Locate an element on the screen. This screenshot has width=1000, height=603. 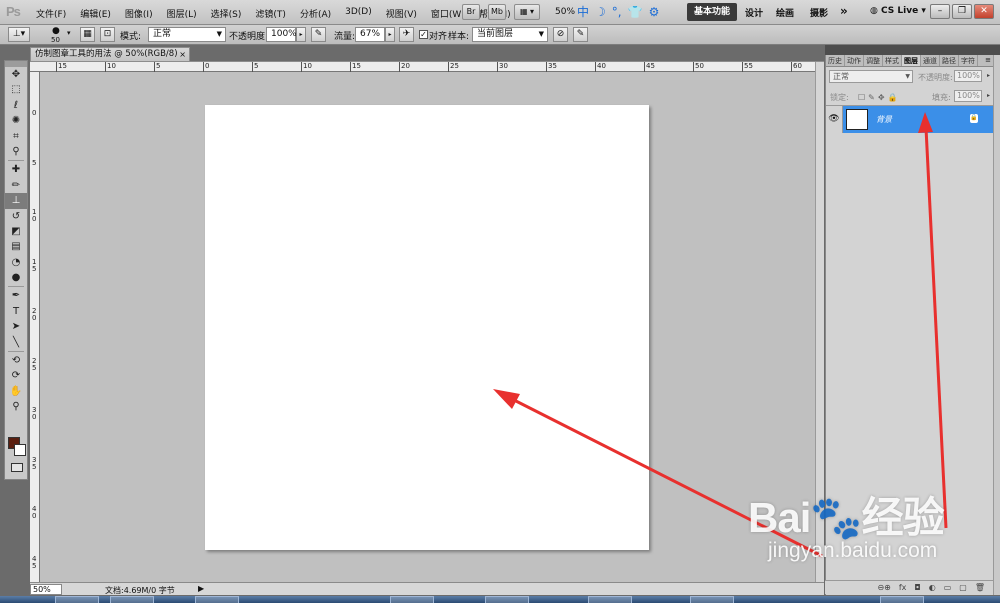
gradient-tool-icon: ▤ is located at coordinates (16, 246).